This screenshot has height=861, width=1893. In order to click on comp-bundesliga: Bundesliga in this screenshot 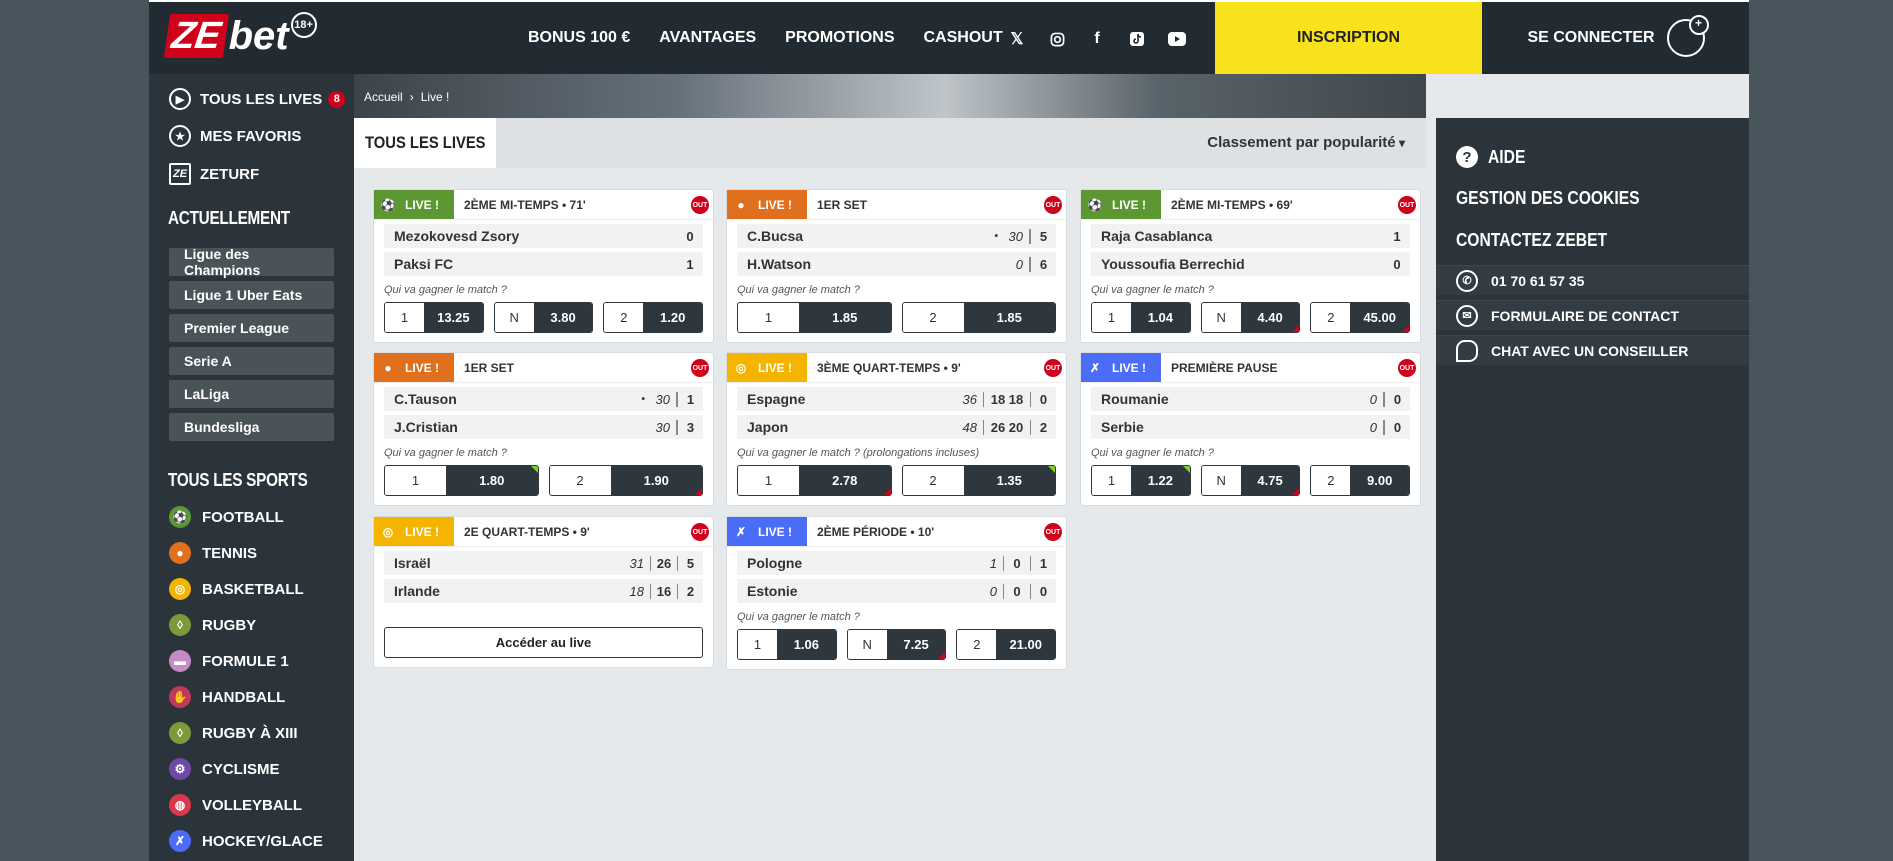, I will do `click(251, 427)`.